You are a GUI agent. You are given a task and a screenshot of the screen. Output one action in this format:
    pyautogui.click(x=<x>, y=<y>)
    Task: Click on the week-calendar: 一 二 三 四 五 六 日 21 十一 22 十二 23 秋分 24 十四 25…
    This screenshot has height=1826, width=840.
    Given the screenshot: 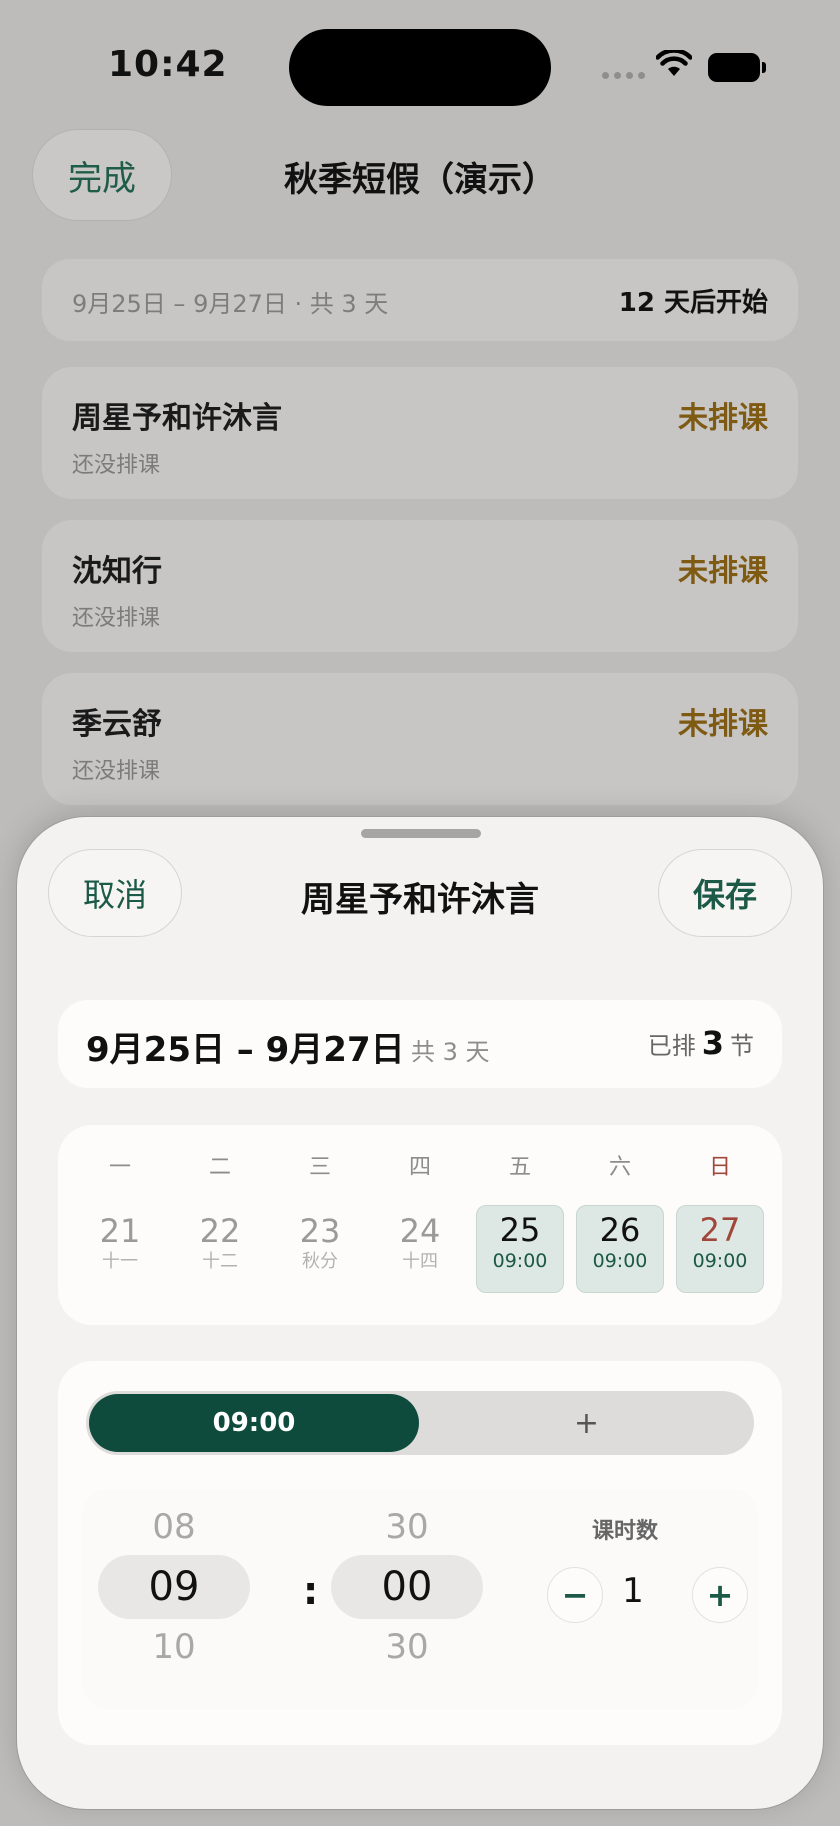 What is the action you would take?
    pyautogui.click(x=420, y=1225)
    